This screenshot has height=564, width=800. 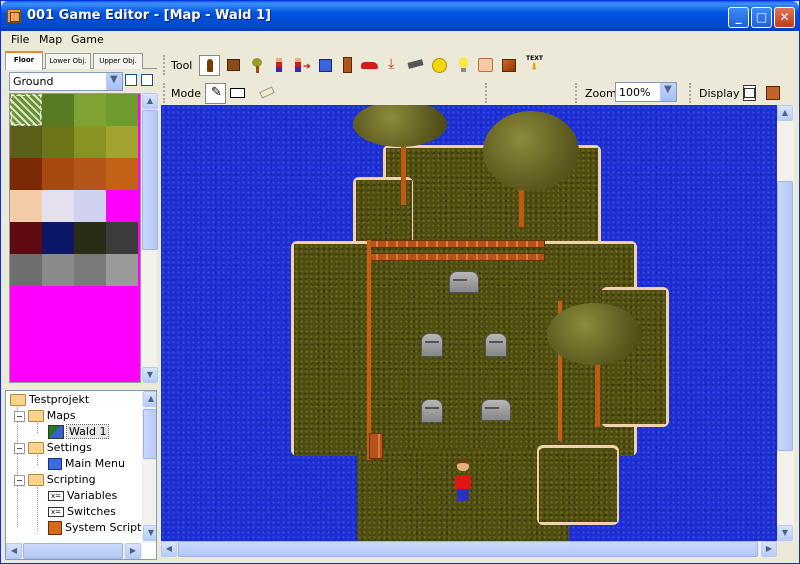 I want to click on tree-item-wald-1: Wald 1, so click(x=79, y=432).